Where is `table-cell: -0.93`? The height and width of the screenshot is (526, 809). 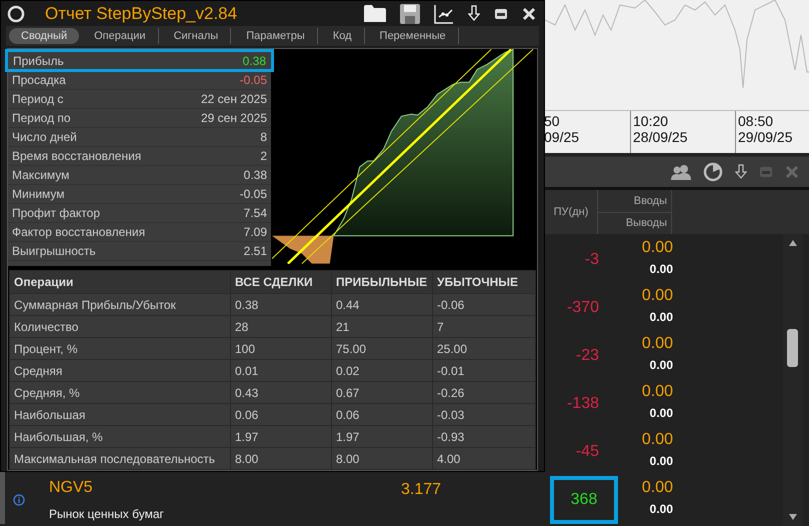 table-cell: -0.93 is located at coordinates (484, 437).